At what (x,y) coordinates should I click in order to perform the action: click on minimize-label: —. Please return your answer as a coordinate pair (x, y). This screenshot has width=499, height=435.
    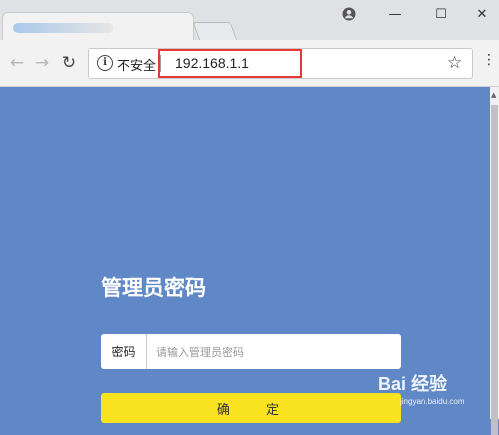
    Looking at the image, I should click on (395, 14).